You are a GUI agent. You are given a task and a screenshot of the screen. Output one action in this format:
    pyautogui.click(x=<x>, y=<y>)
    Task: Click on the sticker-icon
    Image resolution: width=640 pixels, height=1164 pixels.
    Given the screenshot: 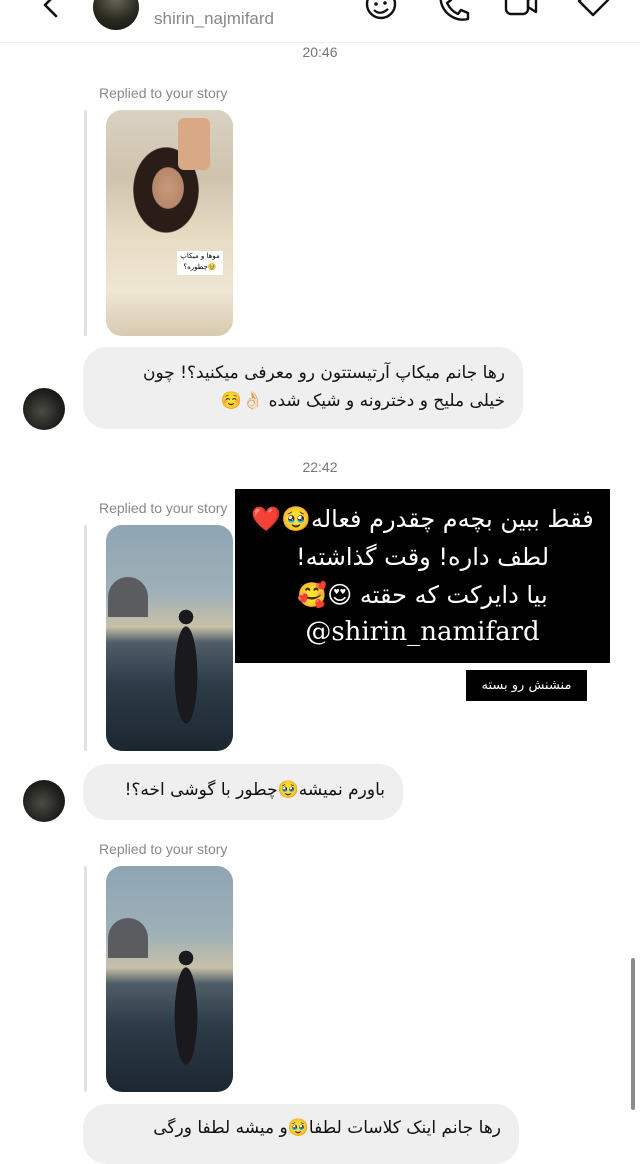 What is the action you would take?
    pyautogui.click(x=381, y=12)
    